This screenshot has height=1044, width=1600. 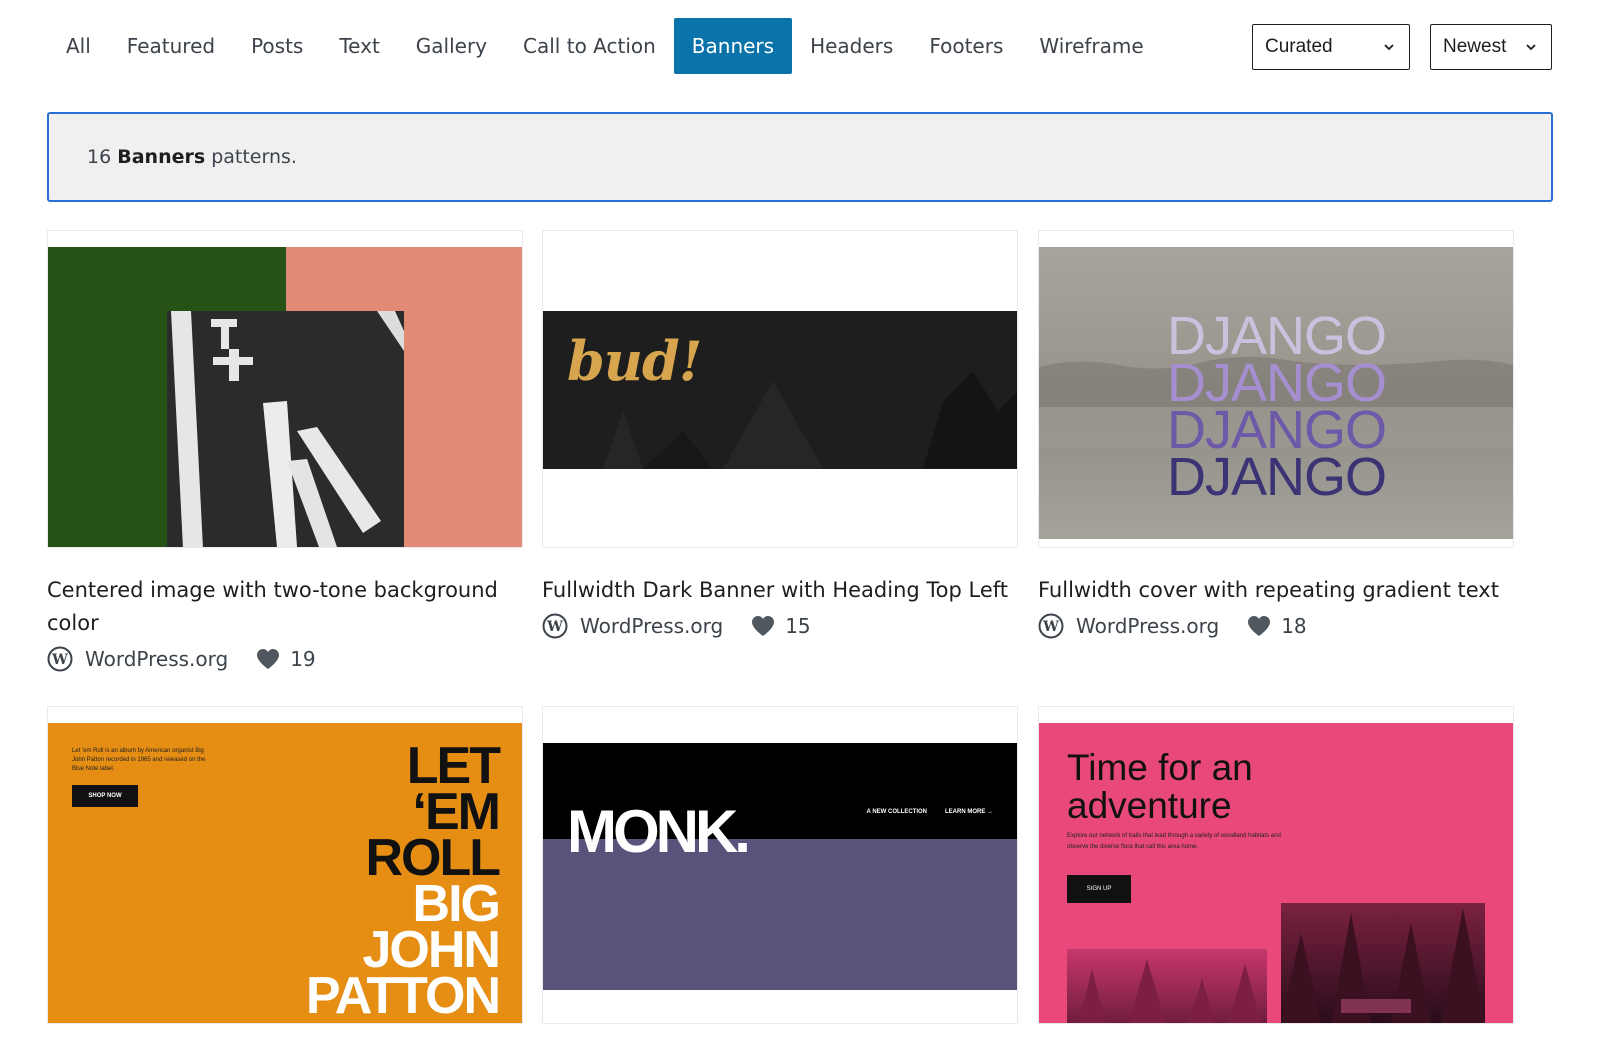 What do you see at coordinates (403, 995) in the screenshot?
I see `preview-title-line: PATTON` at bounding box center [403, 995].